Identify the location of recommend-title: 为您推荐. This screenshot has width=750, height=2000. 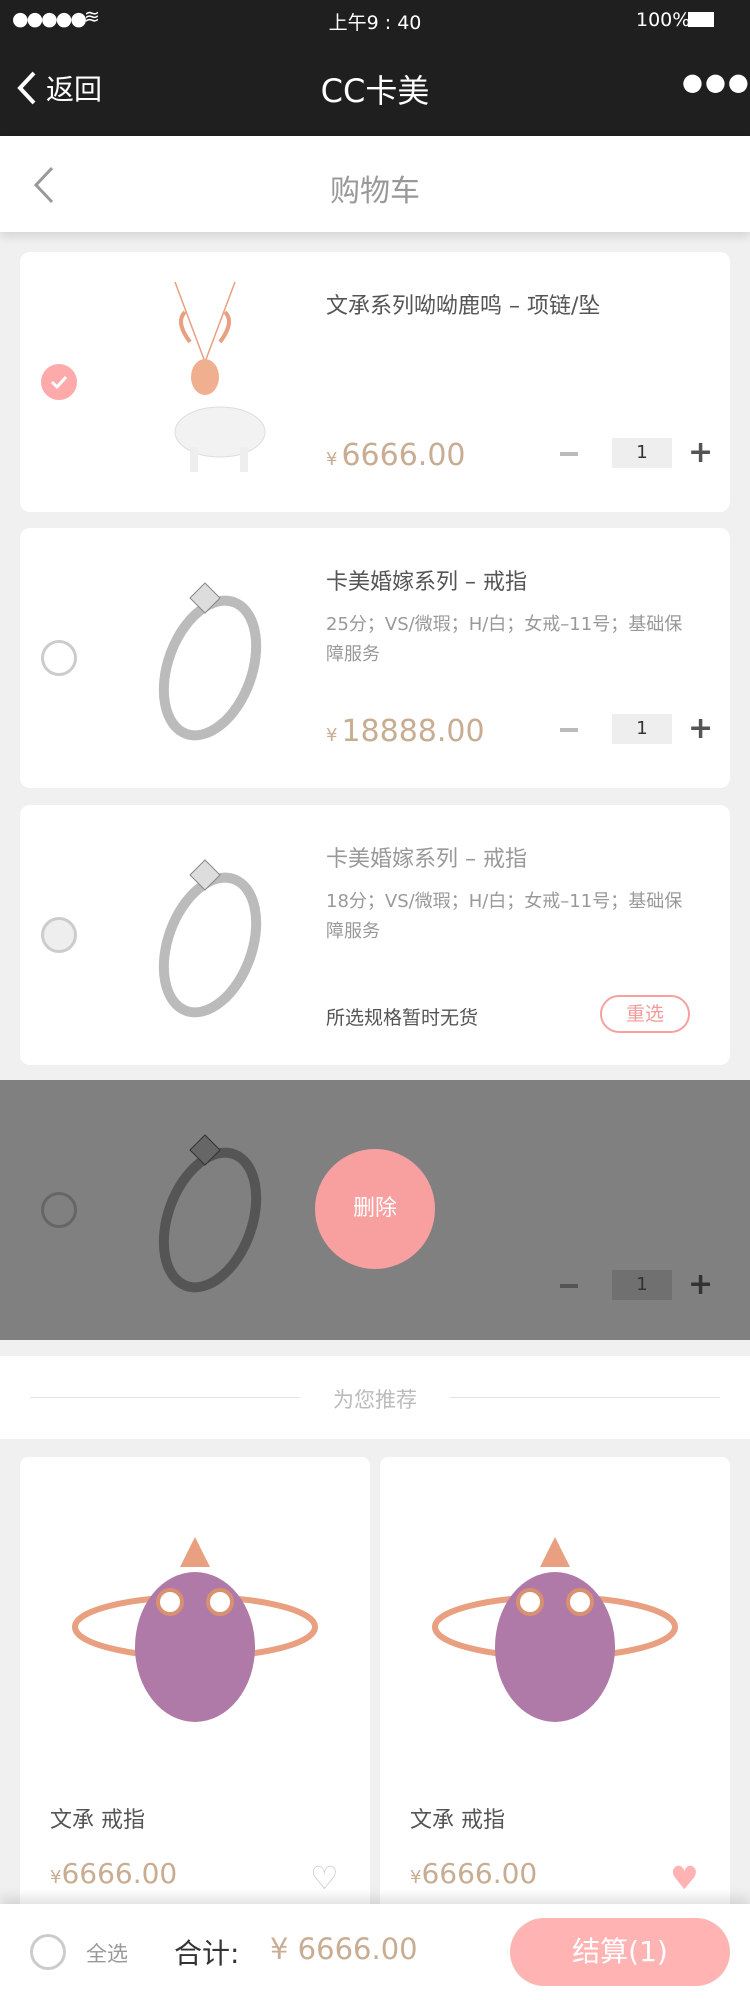
(375, 1400).